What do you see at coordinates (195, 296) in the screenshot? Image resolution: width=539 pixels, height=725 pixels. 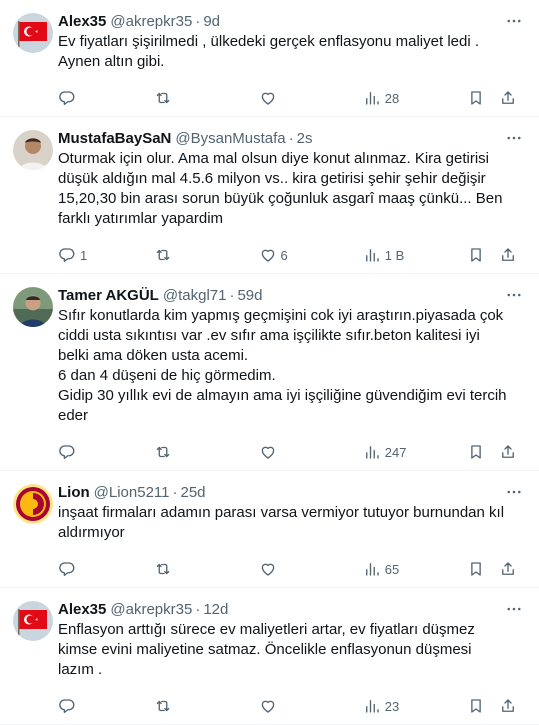 I see `user-handle: @takgl71` at bounding box center [195, 296].